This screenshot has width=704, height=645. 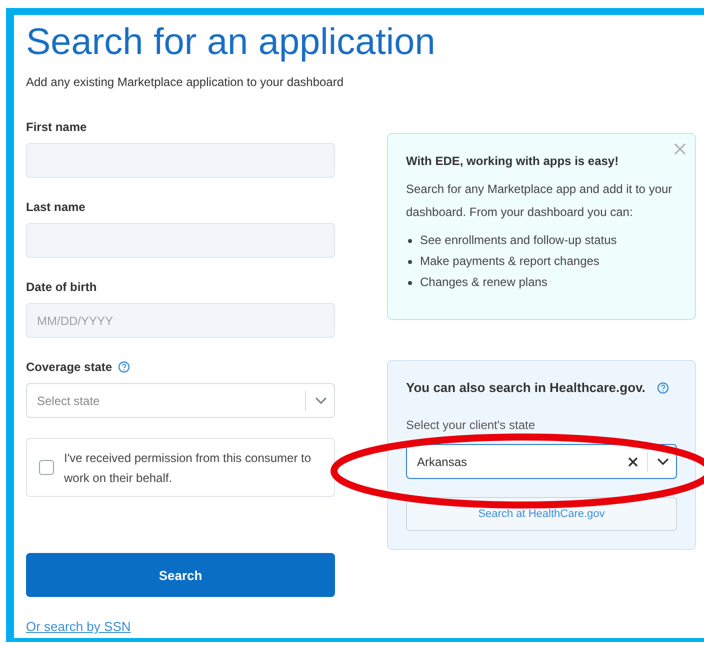 I want to click on list-item: Changes & renew plans, so click(x=484, y=282).